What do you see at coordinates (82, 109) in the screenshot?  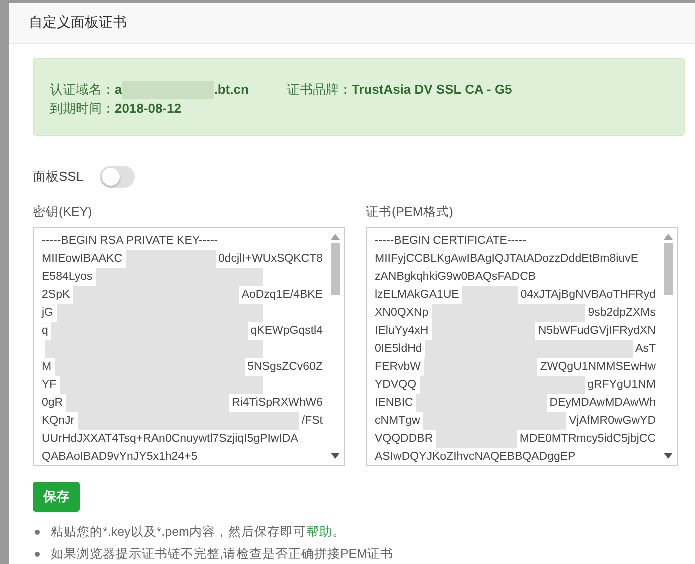 I see `expiry-label: 到期时间：` at bounding box center [82, 109].